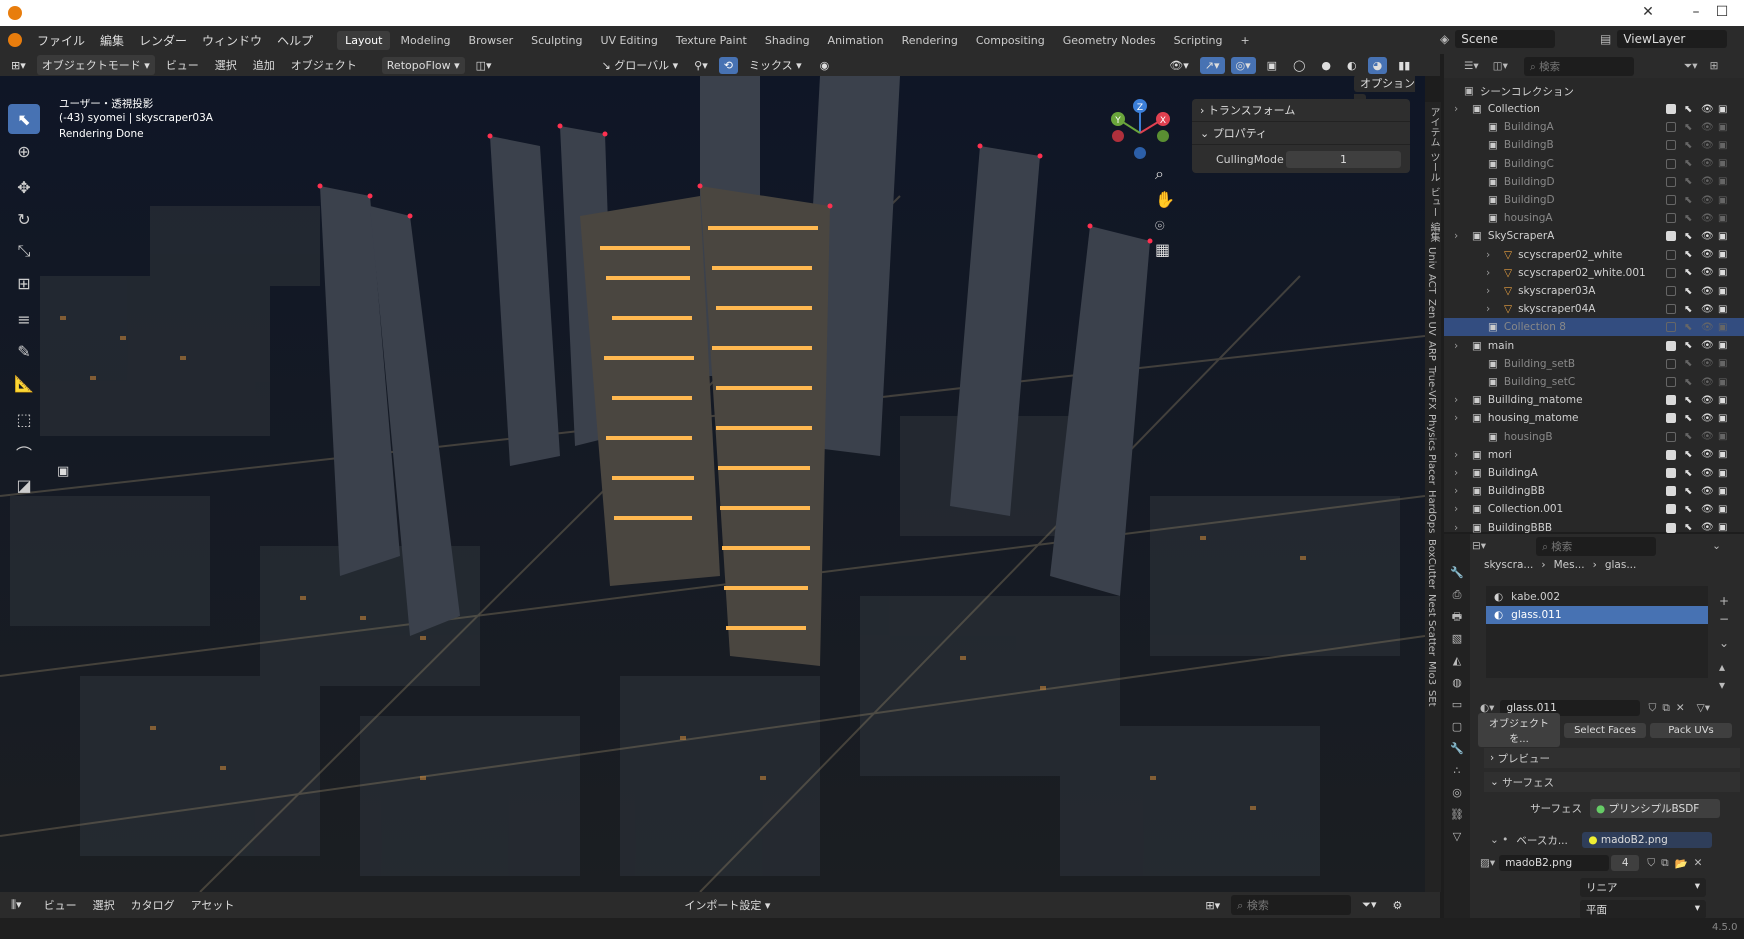  Describe the element at coordinates (1431, 698) in the screenshot. I see `side-tab-set: SEt` at that location.